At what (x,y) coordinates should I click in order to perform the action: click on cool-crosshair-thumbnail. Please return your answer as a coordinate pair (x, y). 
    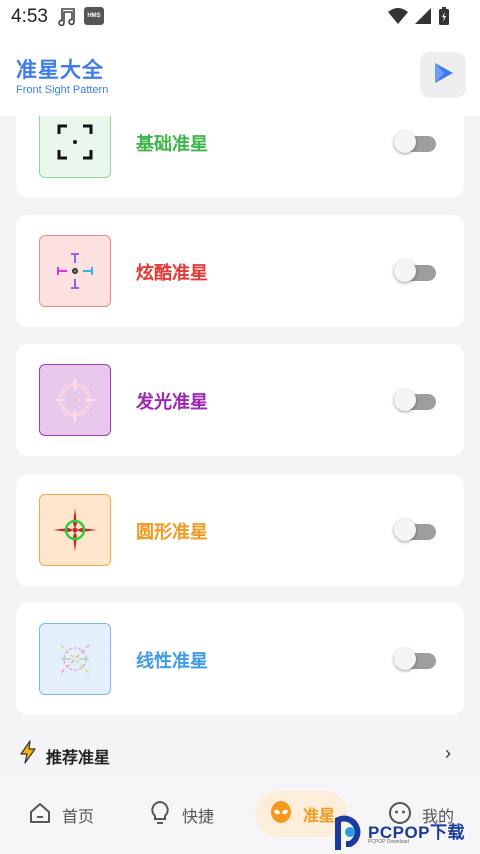
    Looking at the image, I should click on (75, 271).